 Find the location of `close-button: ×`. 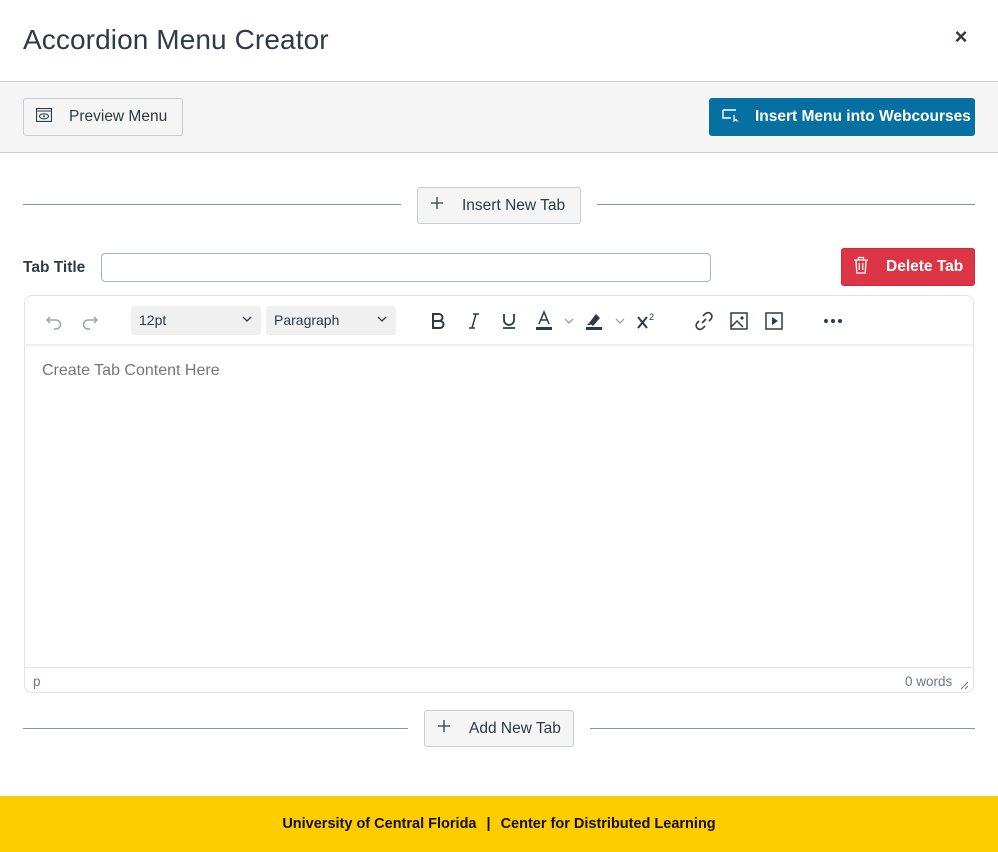

close-button: × is located at coordinates (961, 37).